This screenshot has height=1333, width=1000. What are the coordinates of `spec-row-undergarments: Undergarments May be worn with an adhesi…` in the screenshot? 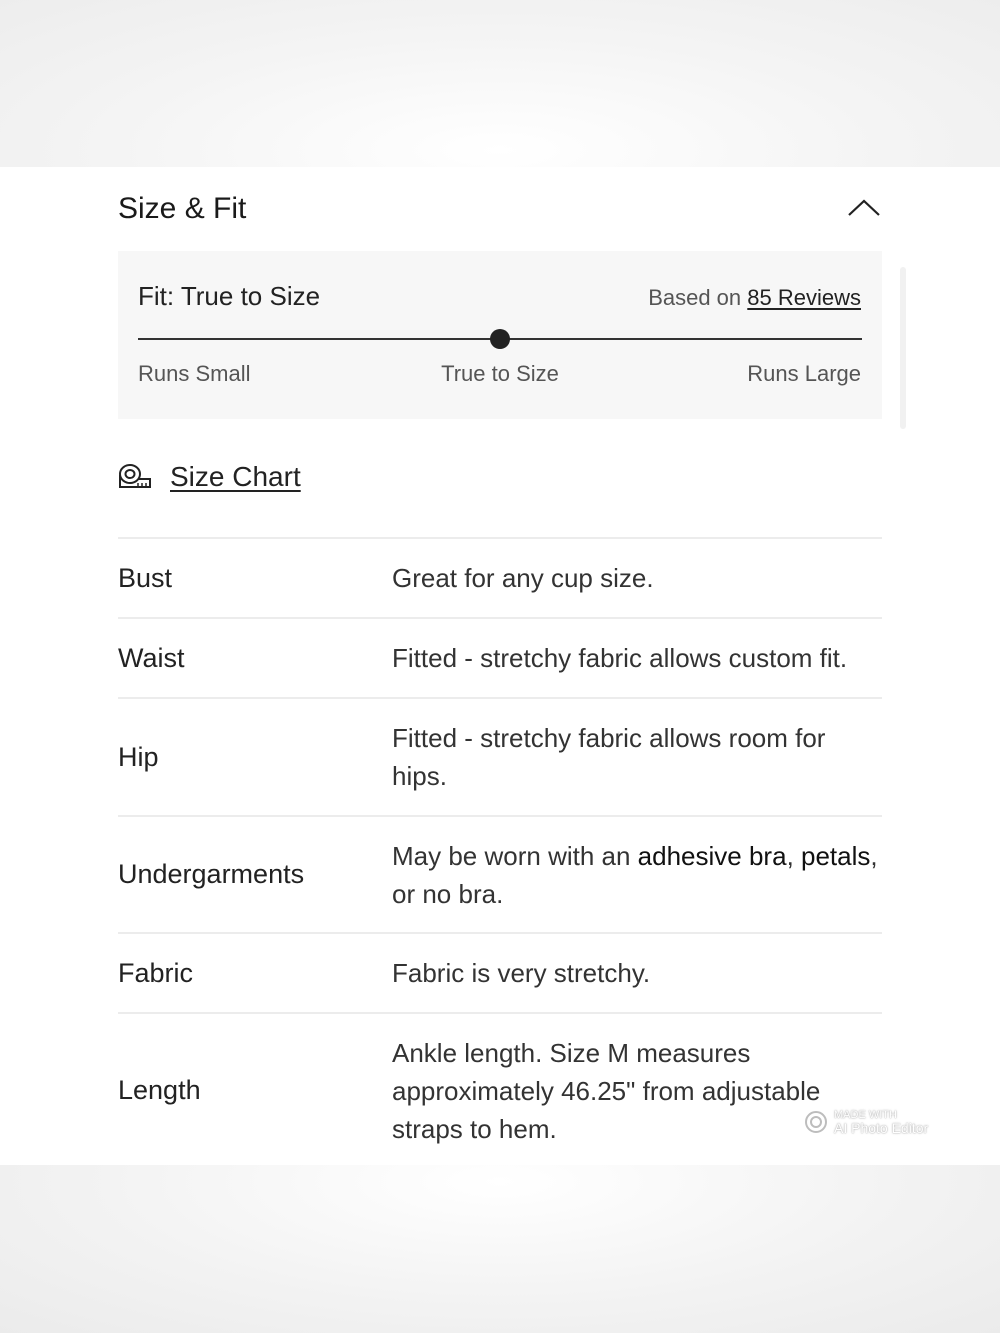 It's located at (500, 873).